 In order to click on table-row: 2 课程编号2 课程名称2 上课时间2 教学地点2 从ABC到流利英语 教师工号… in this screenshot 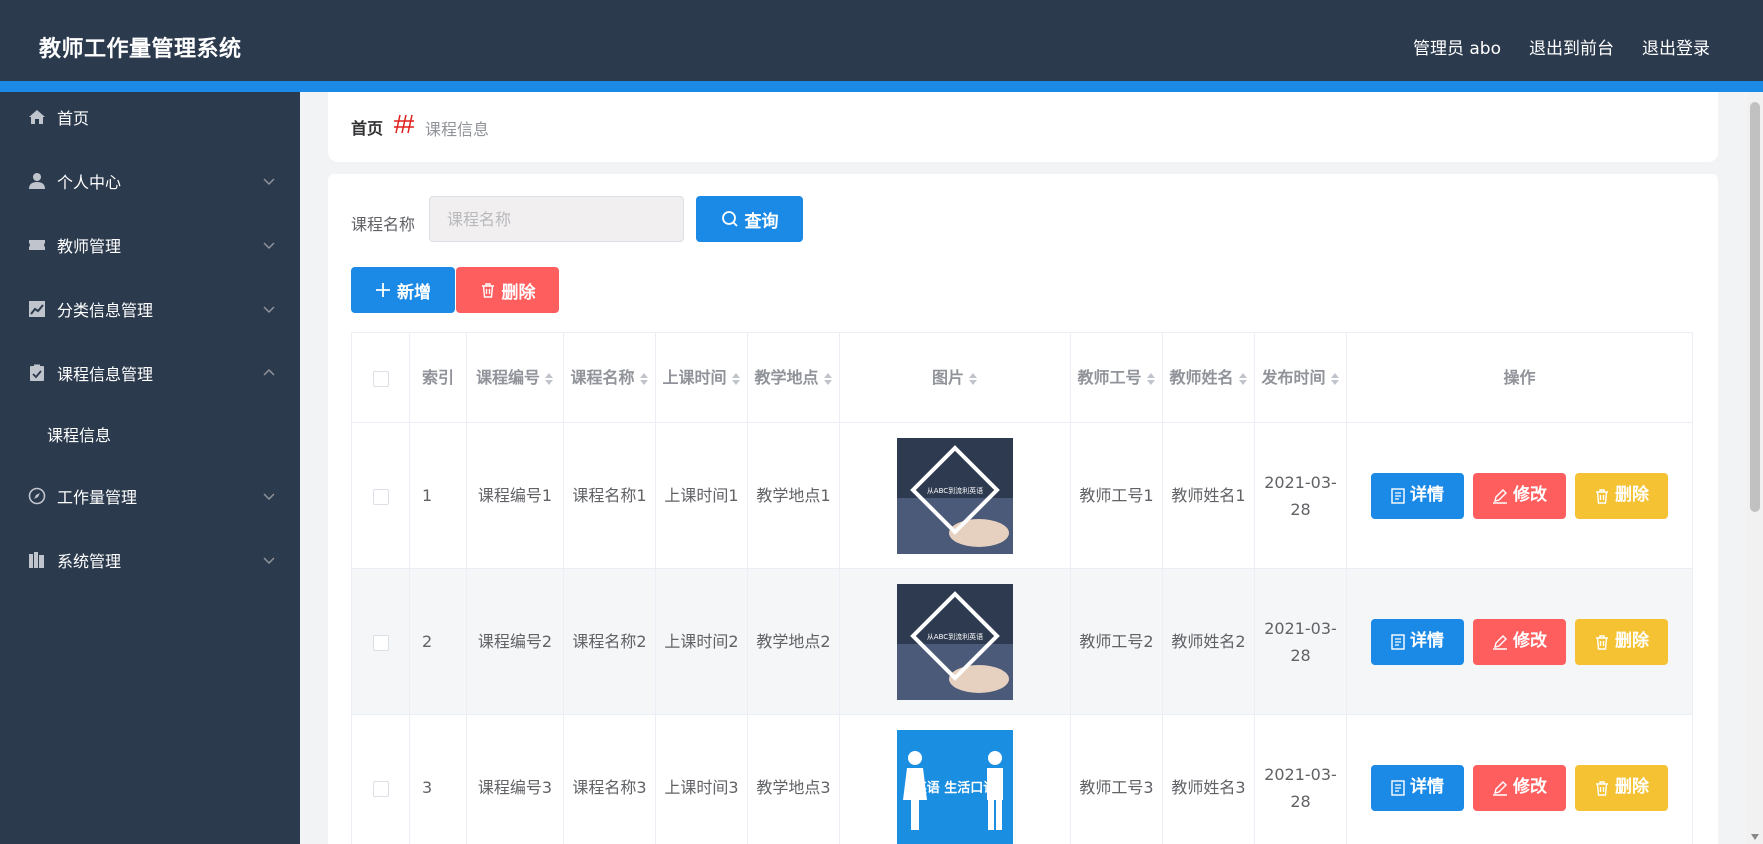, I will do `click(1022, 641)`.